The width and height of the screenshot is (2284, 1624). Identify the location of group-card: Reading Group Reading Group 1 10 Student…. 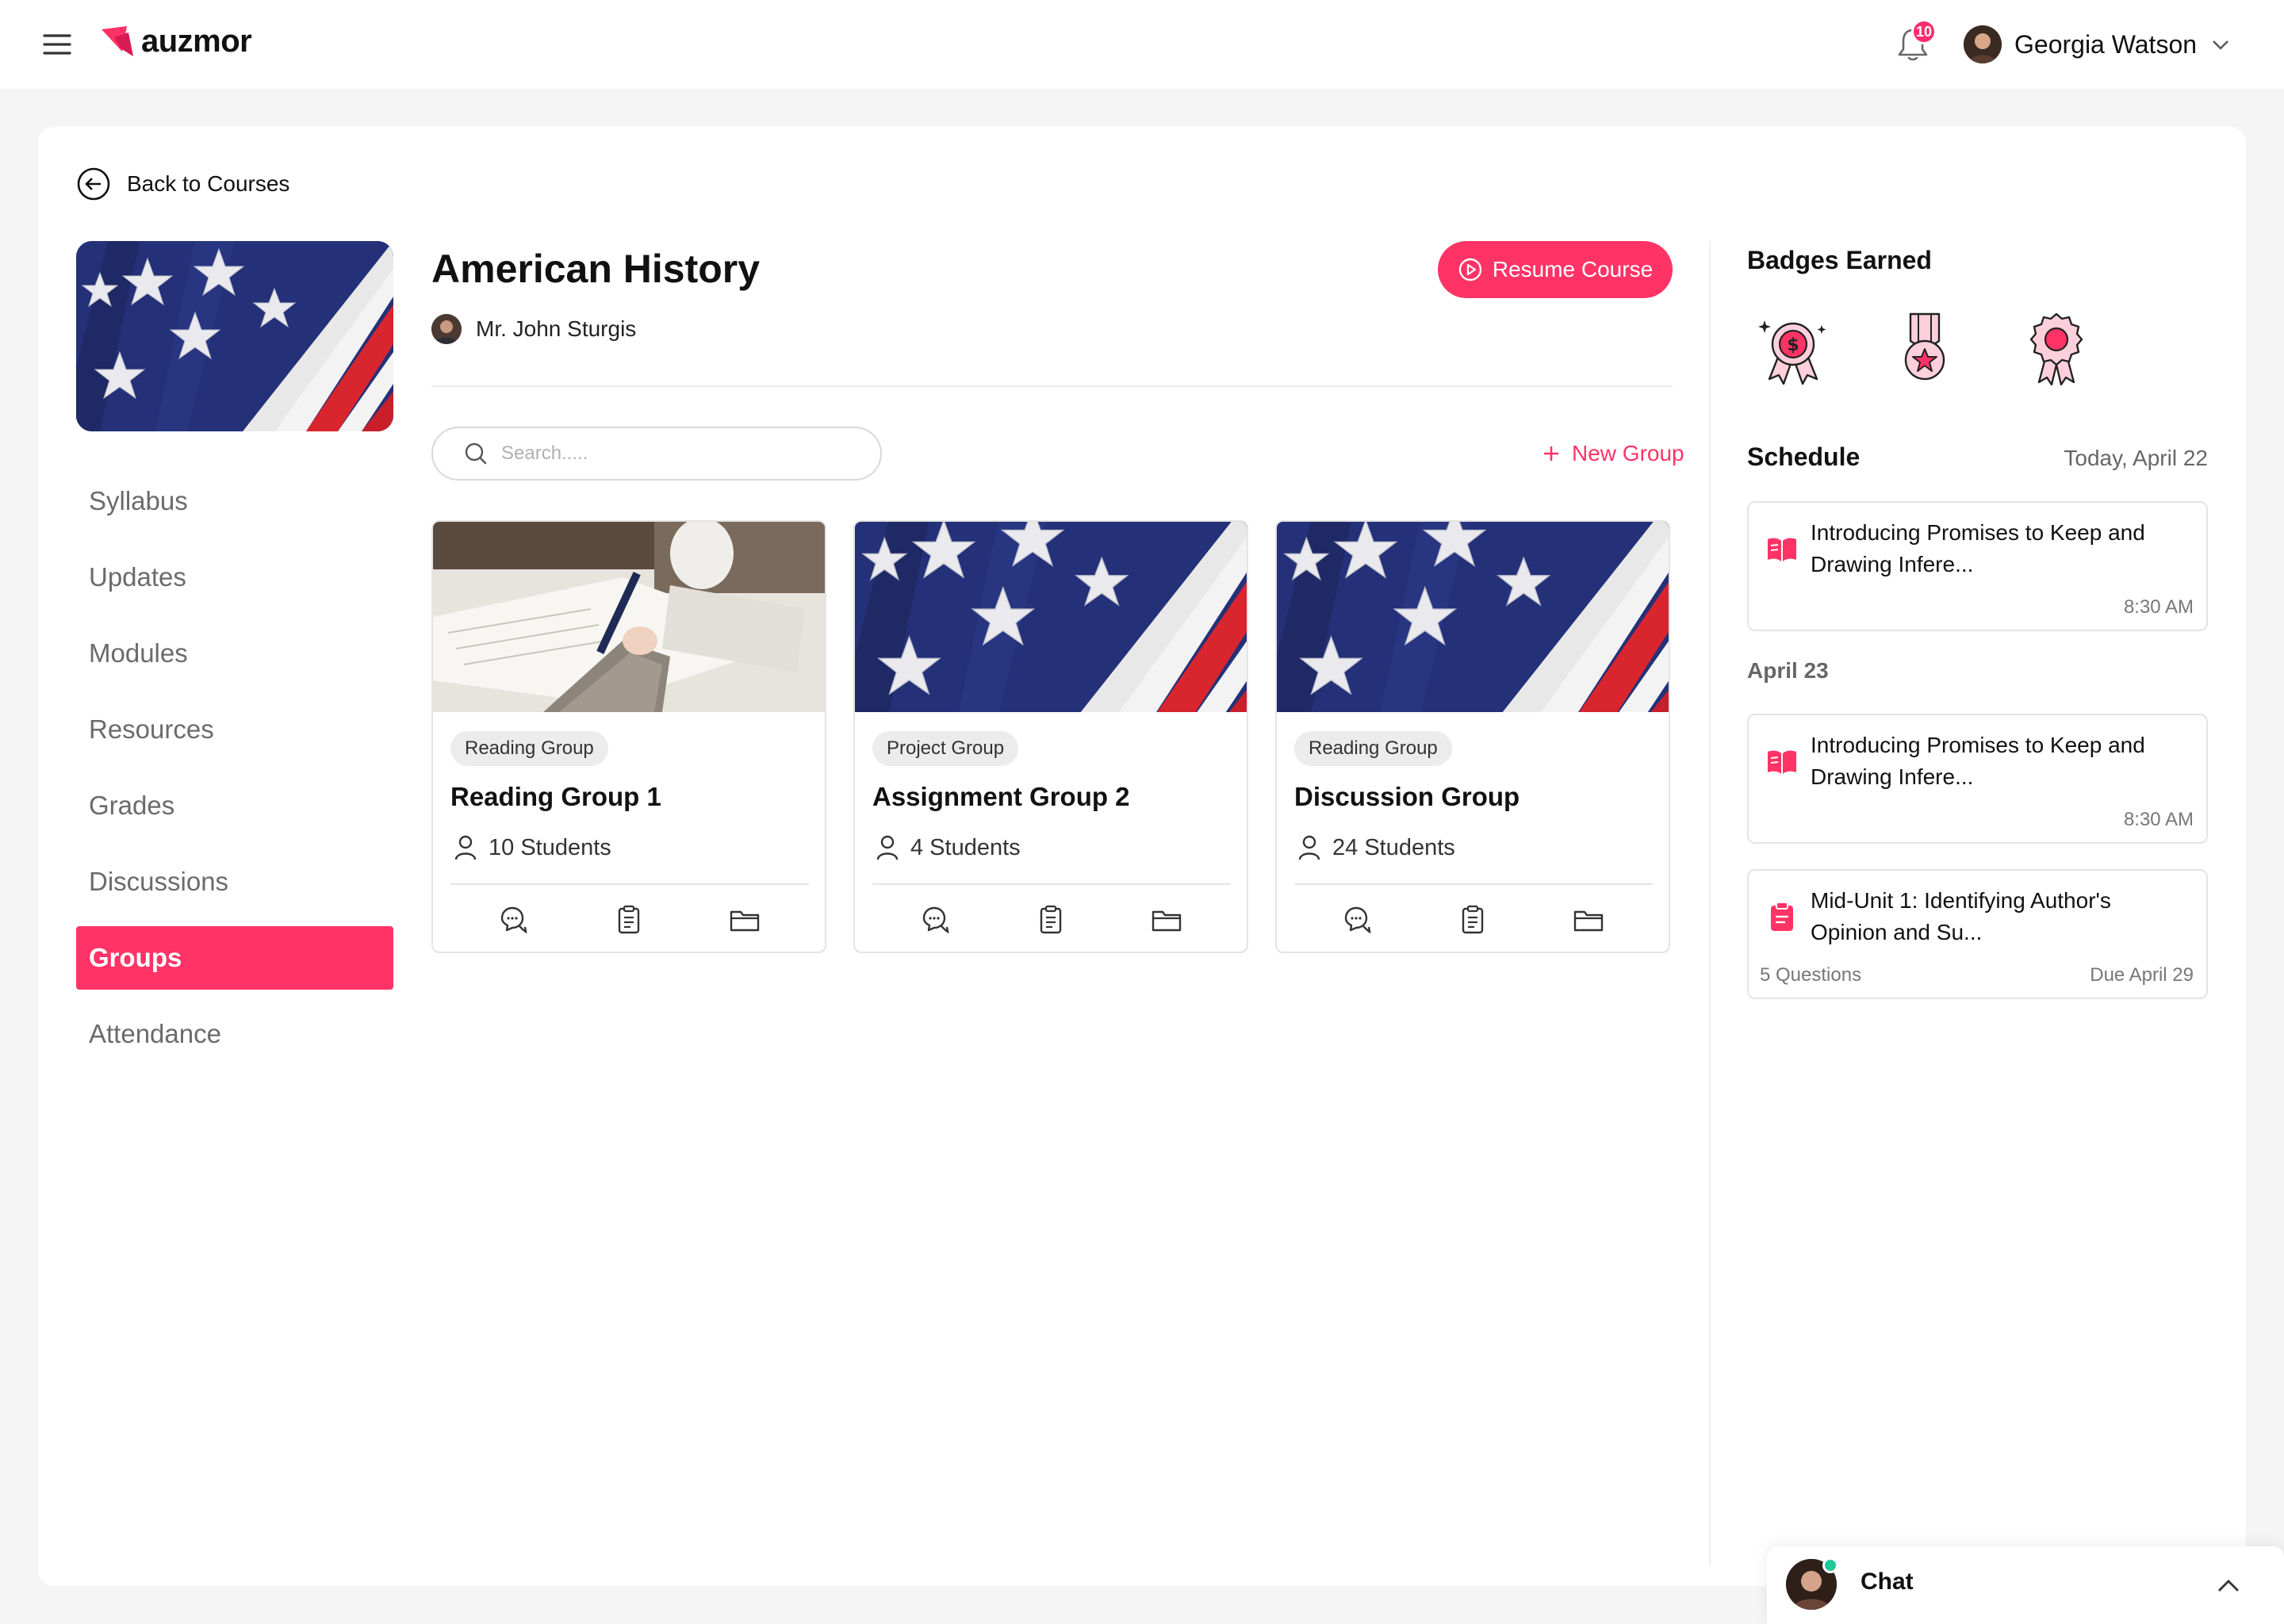
(628, 736).